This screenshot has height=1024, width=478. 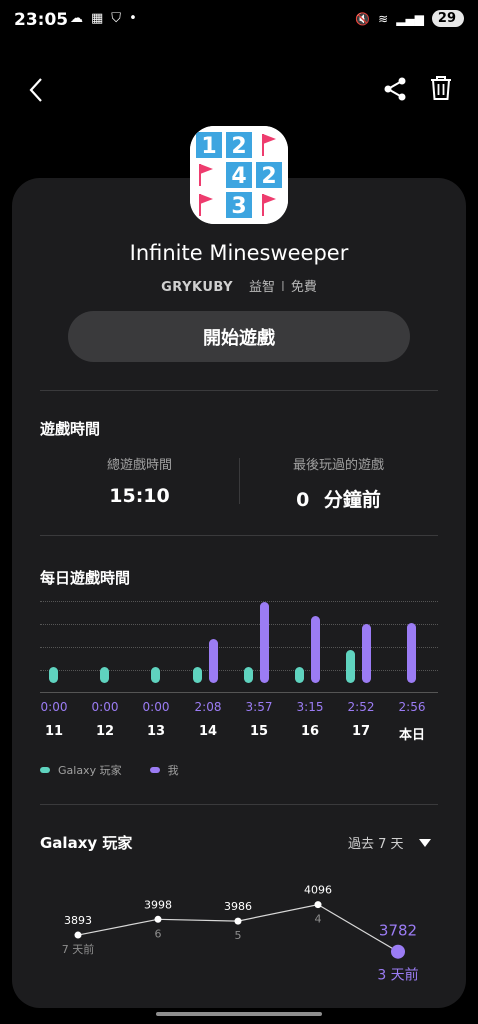 I want to click on total-playtime-stat: 總遊戲時間 15:10, so click(x=139, y=480).